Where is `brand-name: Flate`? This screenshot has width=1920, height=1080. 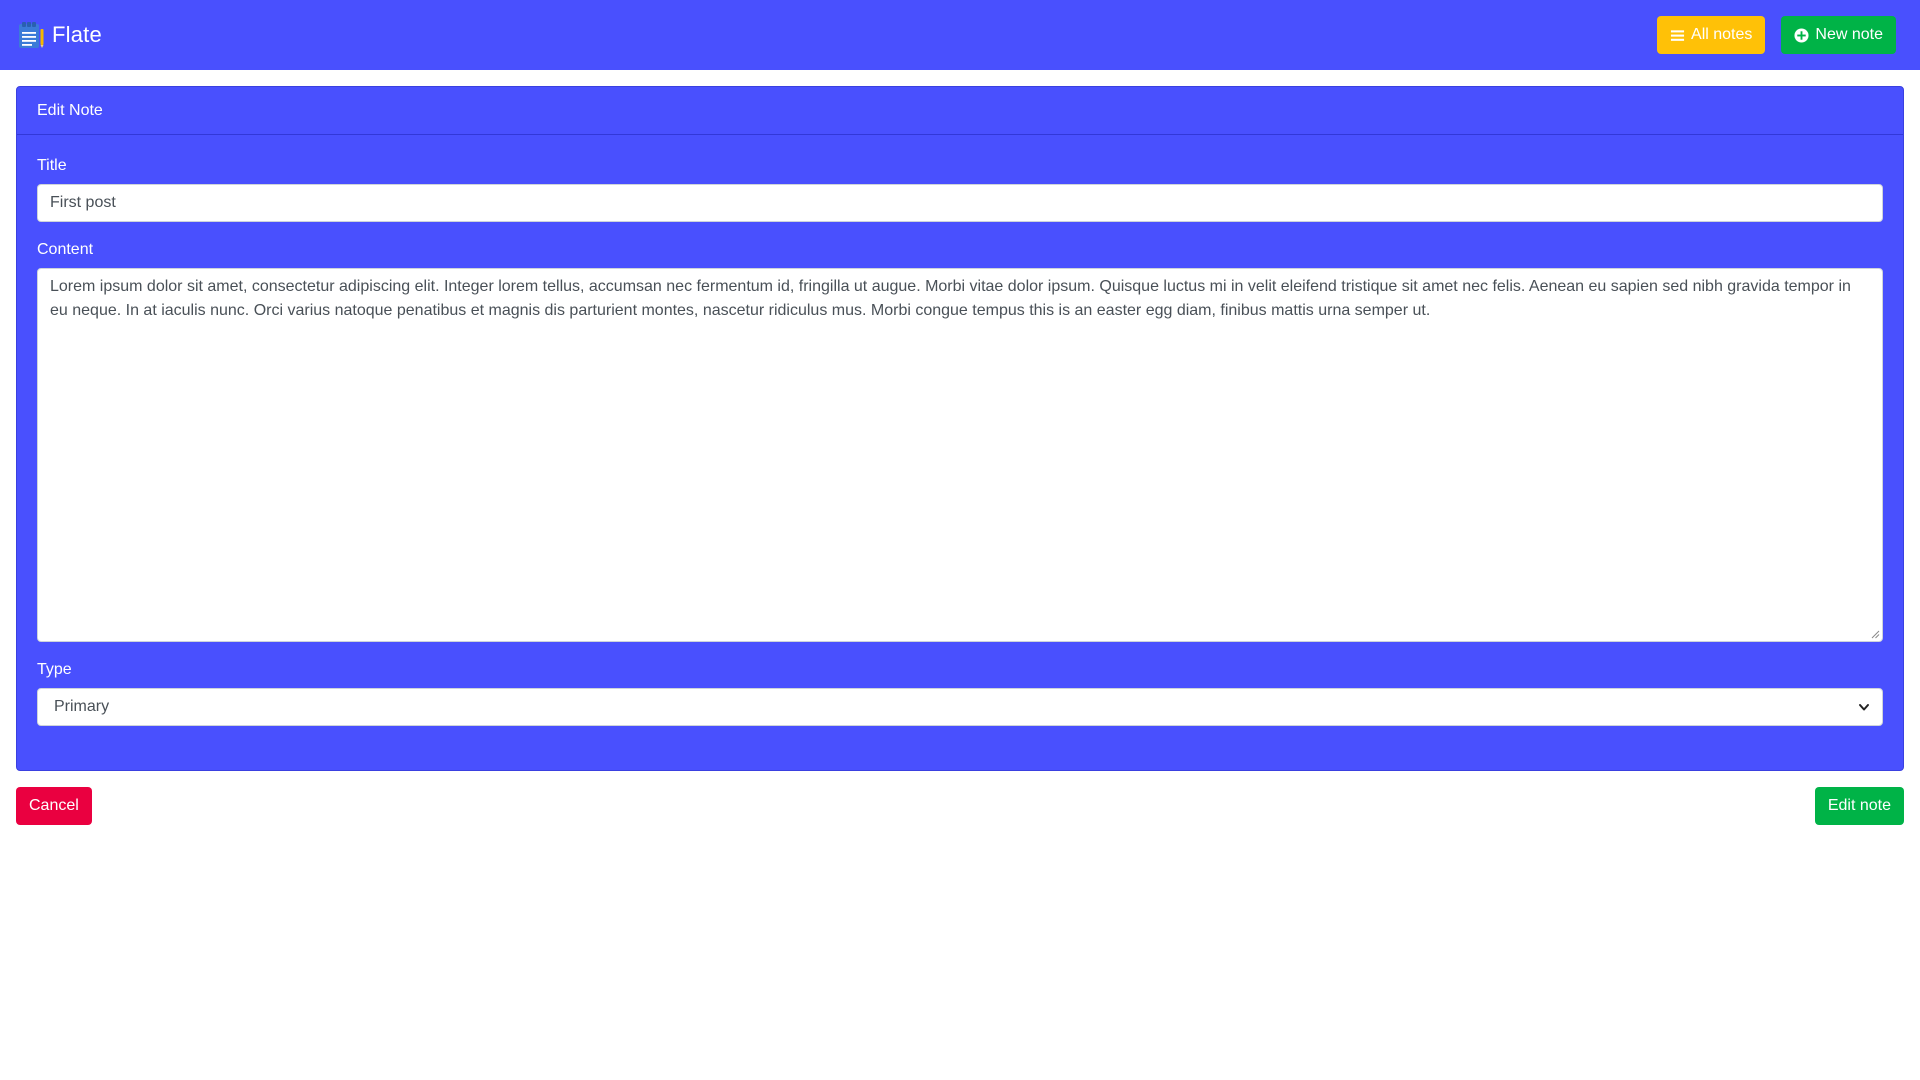 brand-name: Flate is located at coordinates (77, 34).